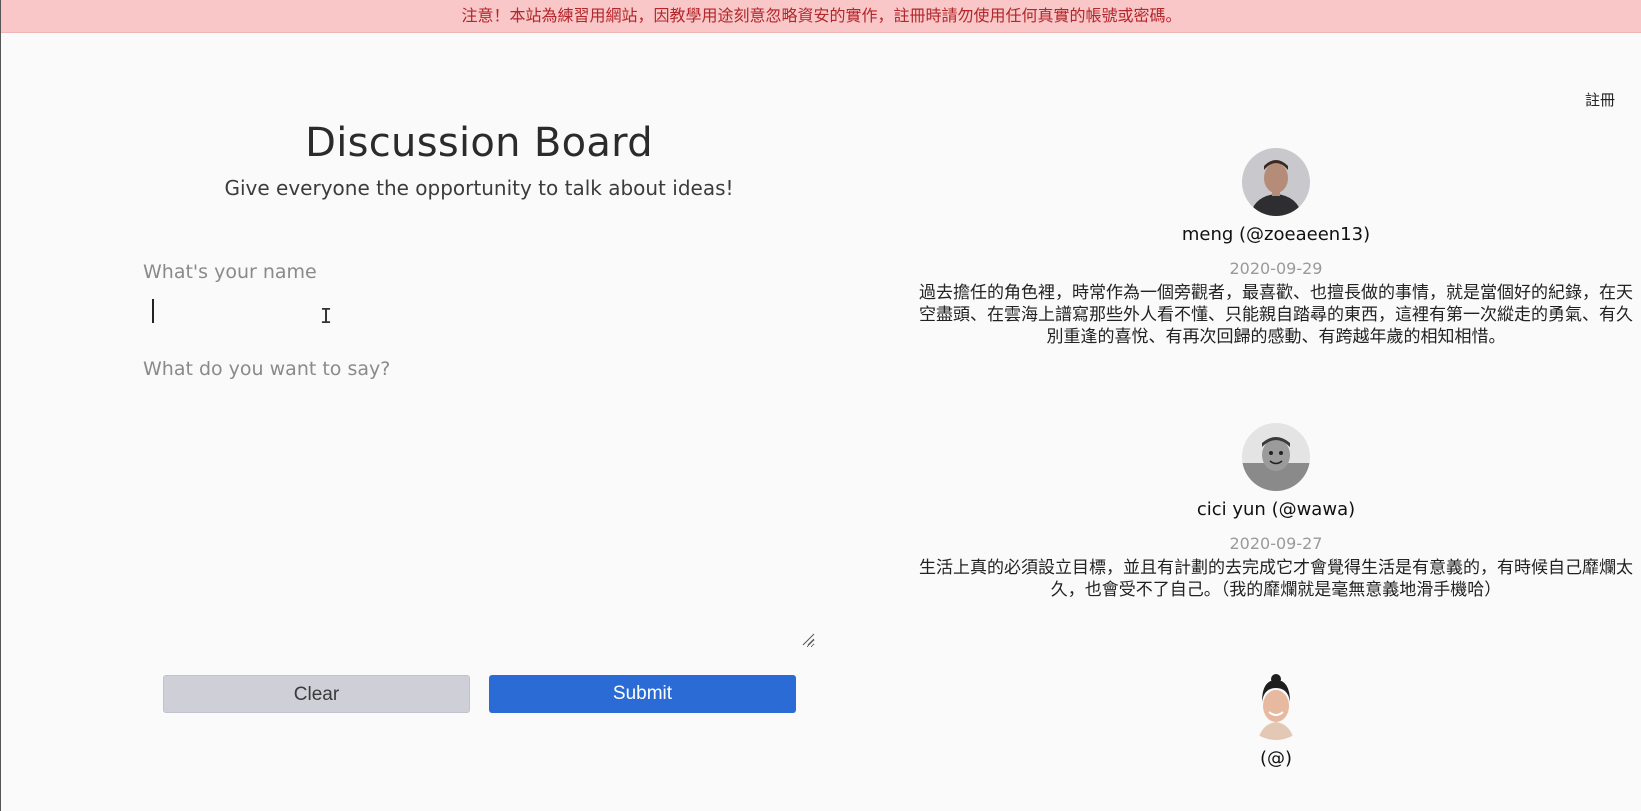 The width and height of the screenshot is (1641, 811). Describe the element at coordinates (1276, 182) in the screenshot. I see `avatar-man-icon` at that location.